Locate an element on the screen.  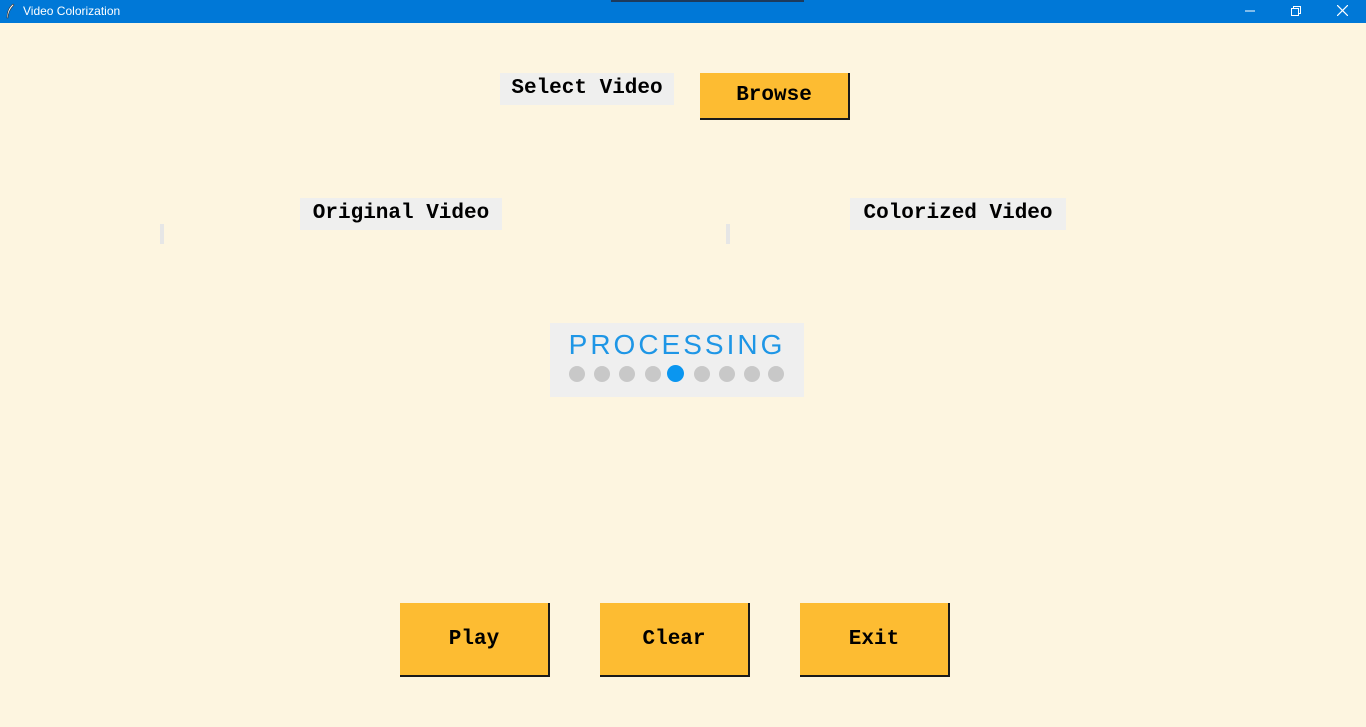
minimize-icon is located at coordinates (1250, 12).